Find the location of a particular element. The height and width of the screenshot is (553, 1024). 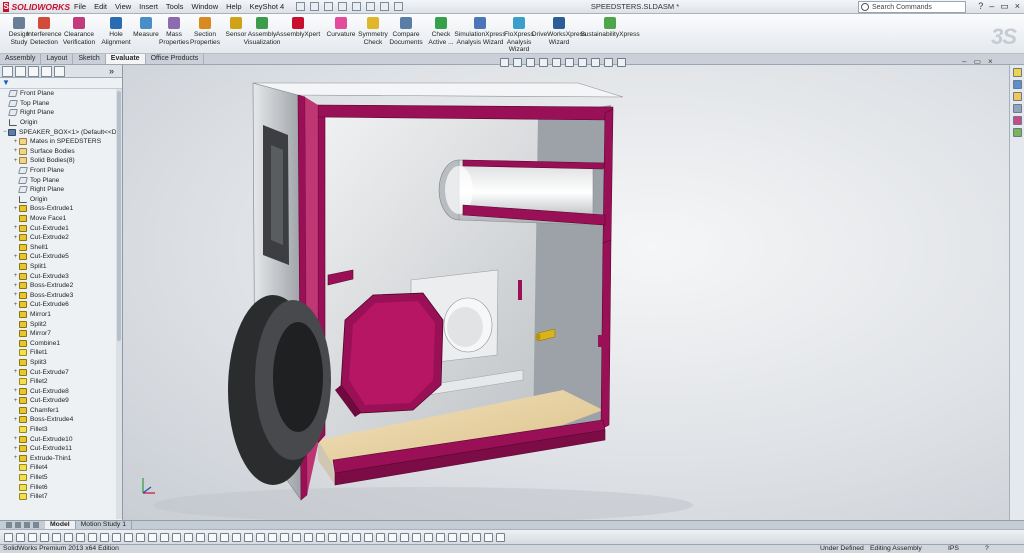

ribbon-assemblyxpert-button: AssemblyXpert is located at coordinates (298, 28).